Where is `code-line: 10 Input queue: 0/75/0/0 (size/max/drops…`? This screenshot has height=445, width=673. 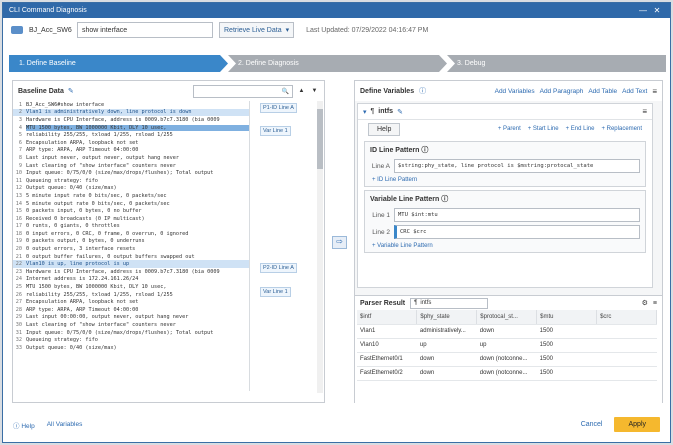
code-line: 10 Input queue: 0/75/0/0 (size/max/drops… is located at coordinates (131, 173).